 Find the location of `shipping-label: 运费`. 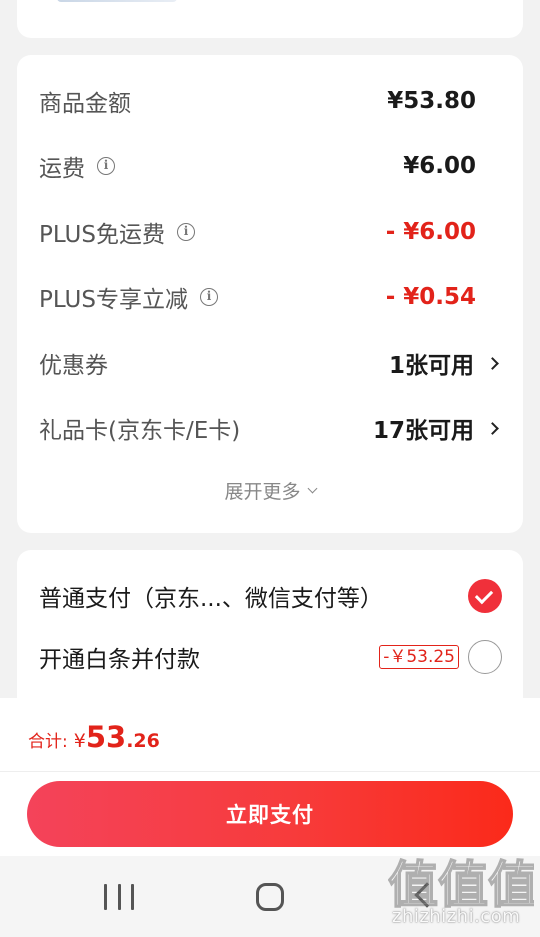

shipping-label: 运费 is located at coordinates (62, 169).